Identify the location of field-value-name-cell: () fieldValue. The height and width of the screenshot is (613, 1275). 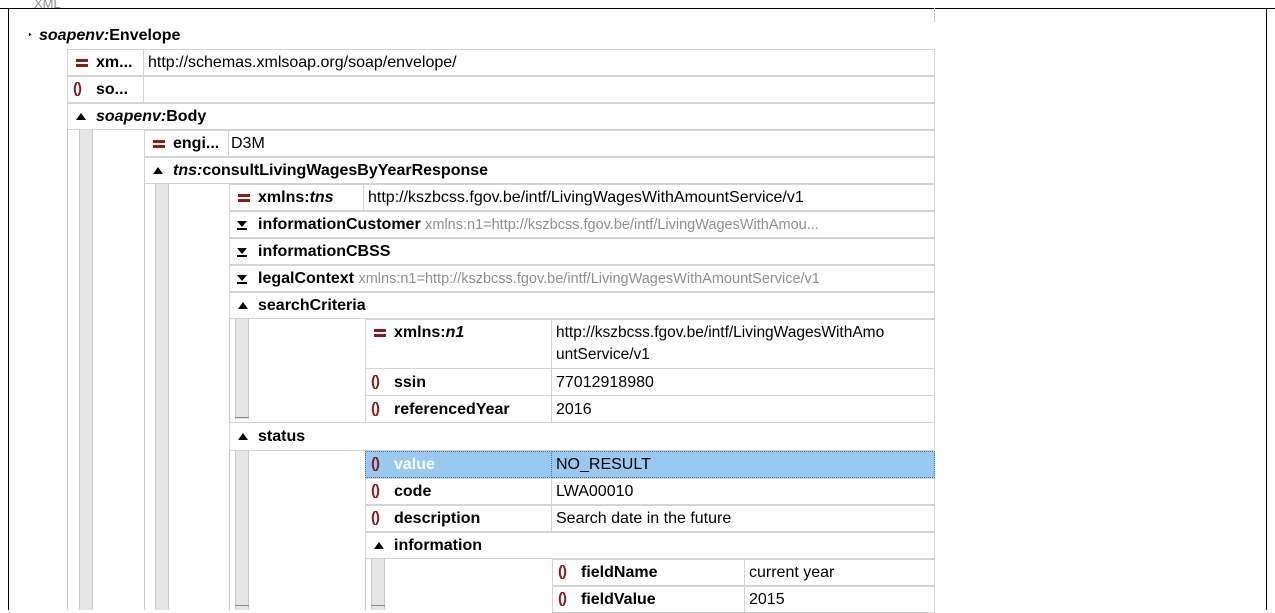
(648, 599).